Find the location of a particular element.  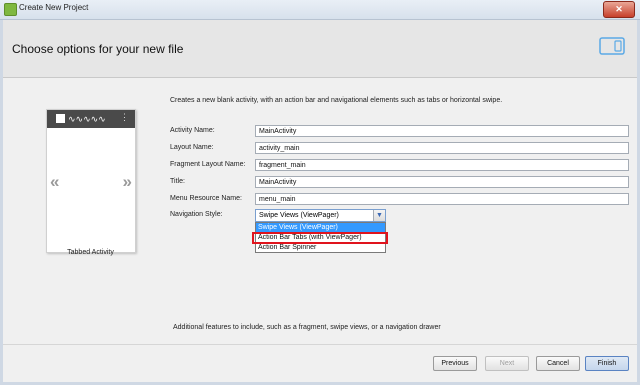

layout-name-label: Layout Name: is located at coordinates (192, 147).